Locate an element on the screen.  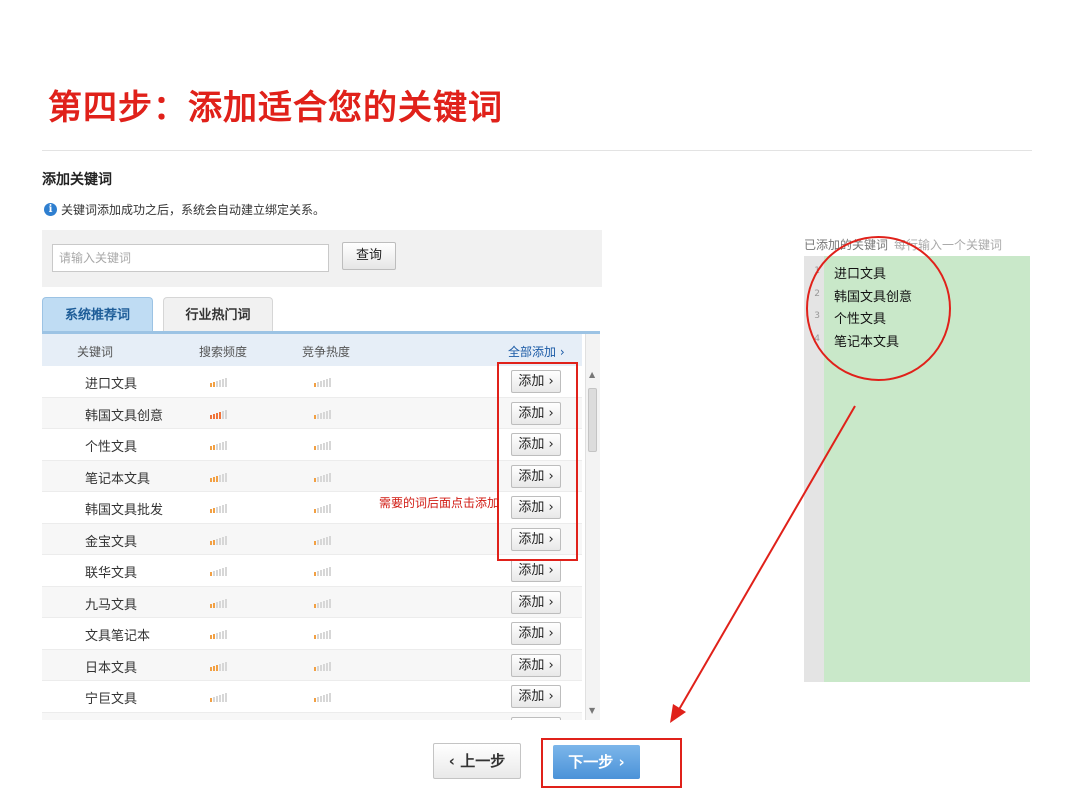
notice: i 关键词添加成功之后，系统会自动建立绑定关系。 is located at coordinates (184, 209).